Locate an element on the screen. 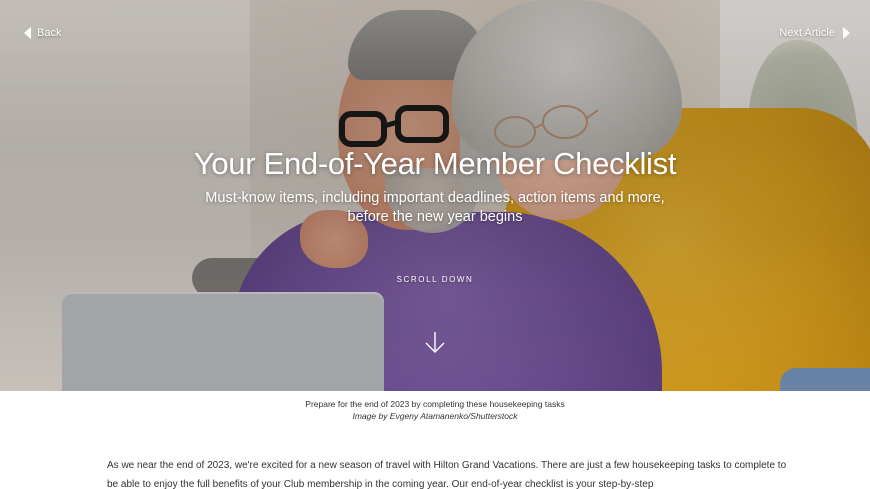 The image size is (870, 489). scroll-down-label: SCROLL DOWN is located at coordinates (435, 279).